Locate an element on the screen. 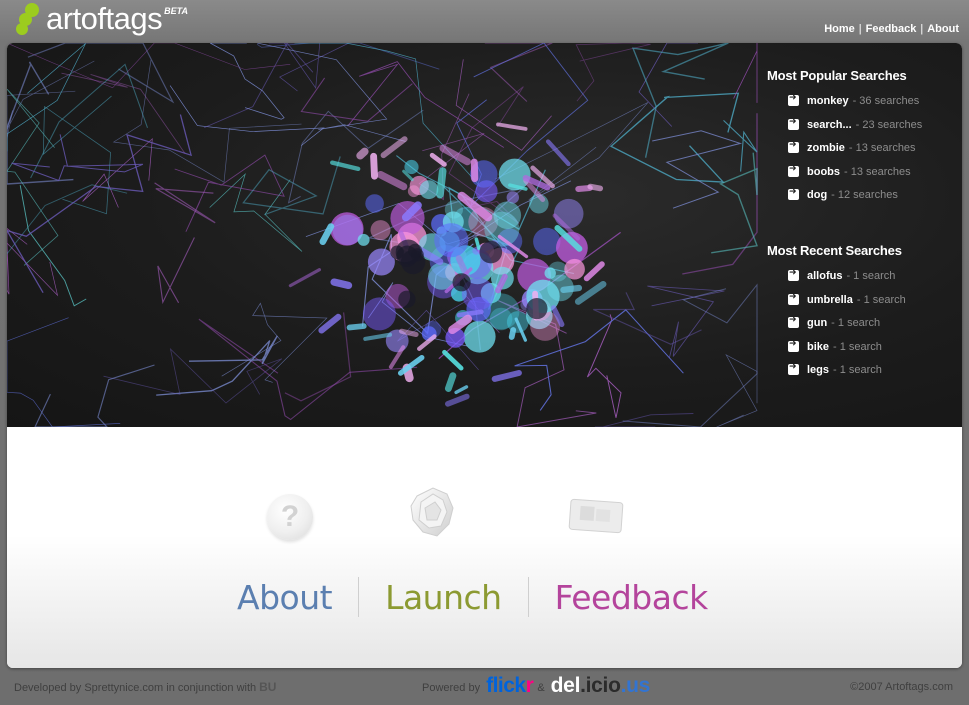  search-term: gun is located at coordinates (817, 323).